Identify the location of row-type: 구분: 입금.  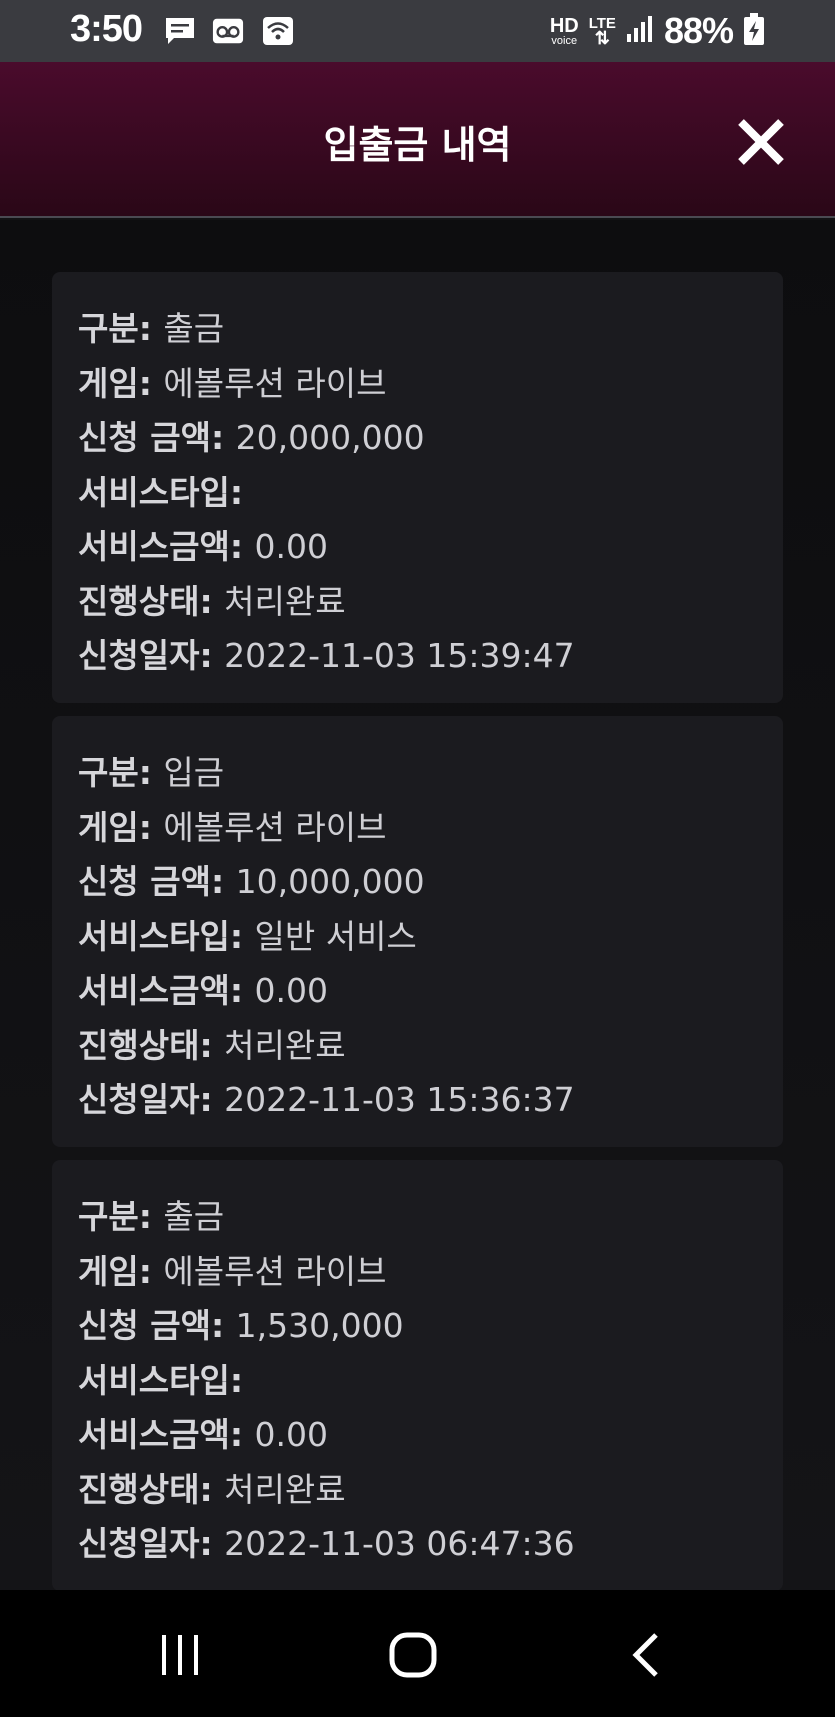
(151, 772).